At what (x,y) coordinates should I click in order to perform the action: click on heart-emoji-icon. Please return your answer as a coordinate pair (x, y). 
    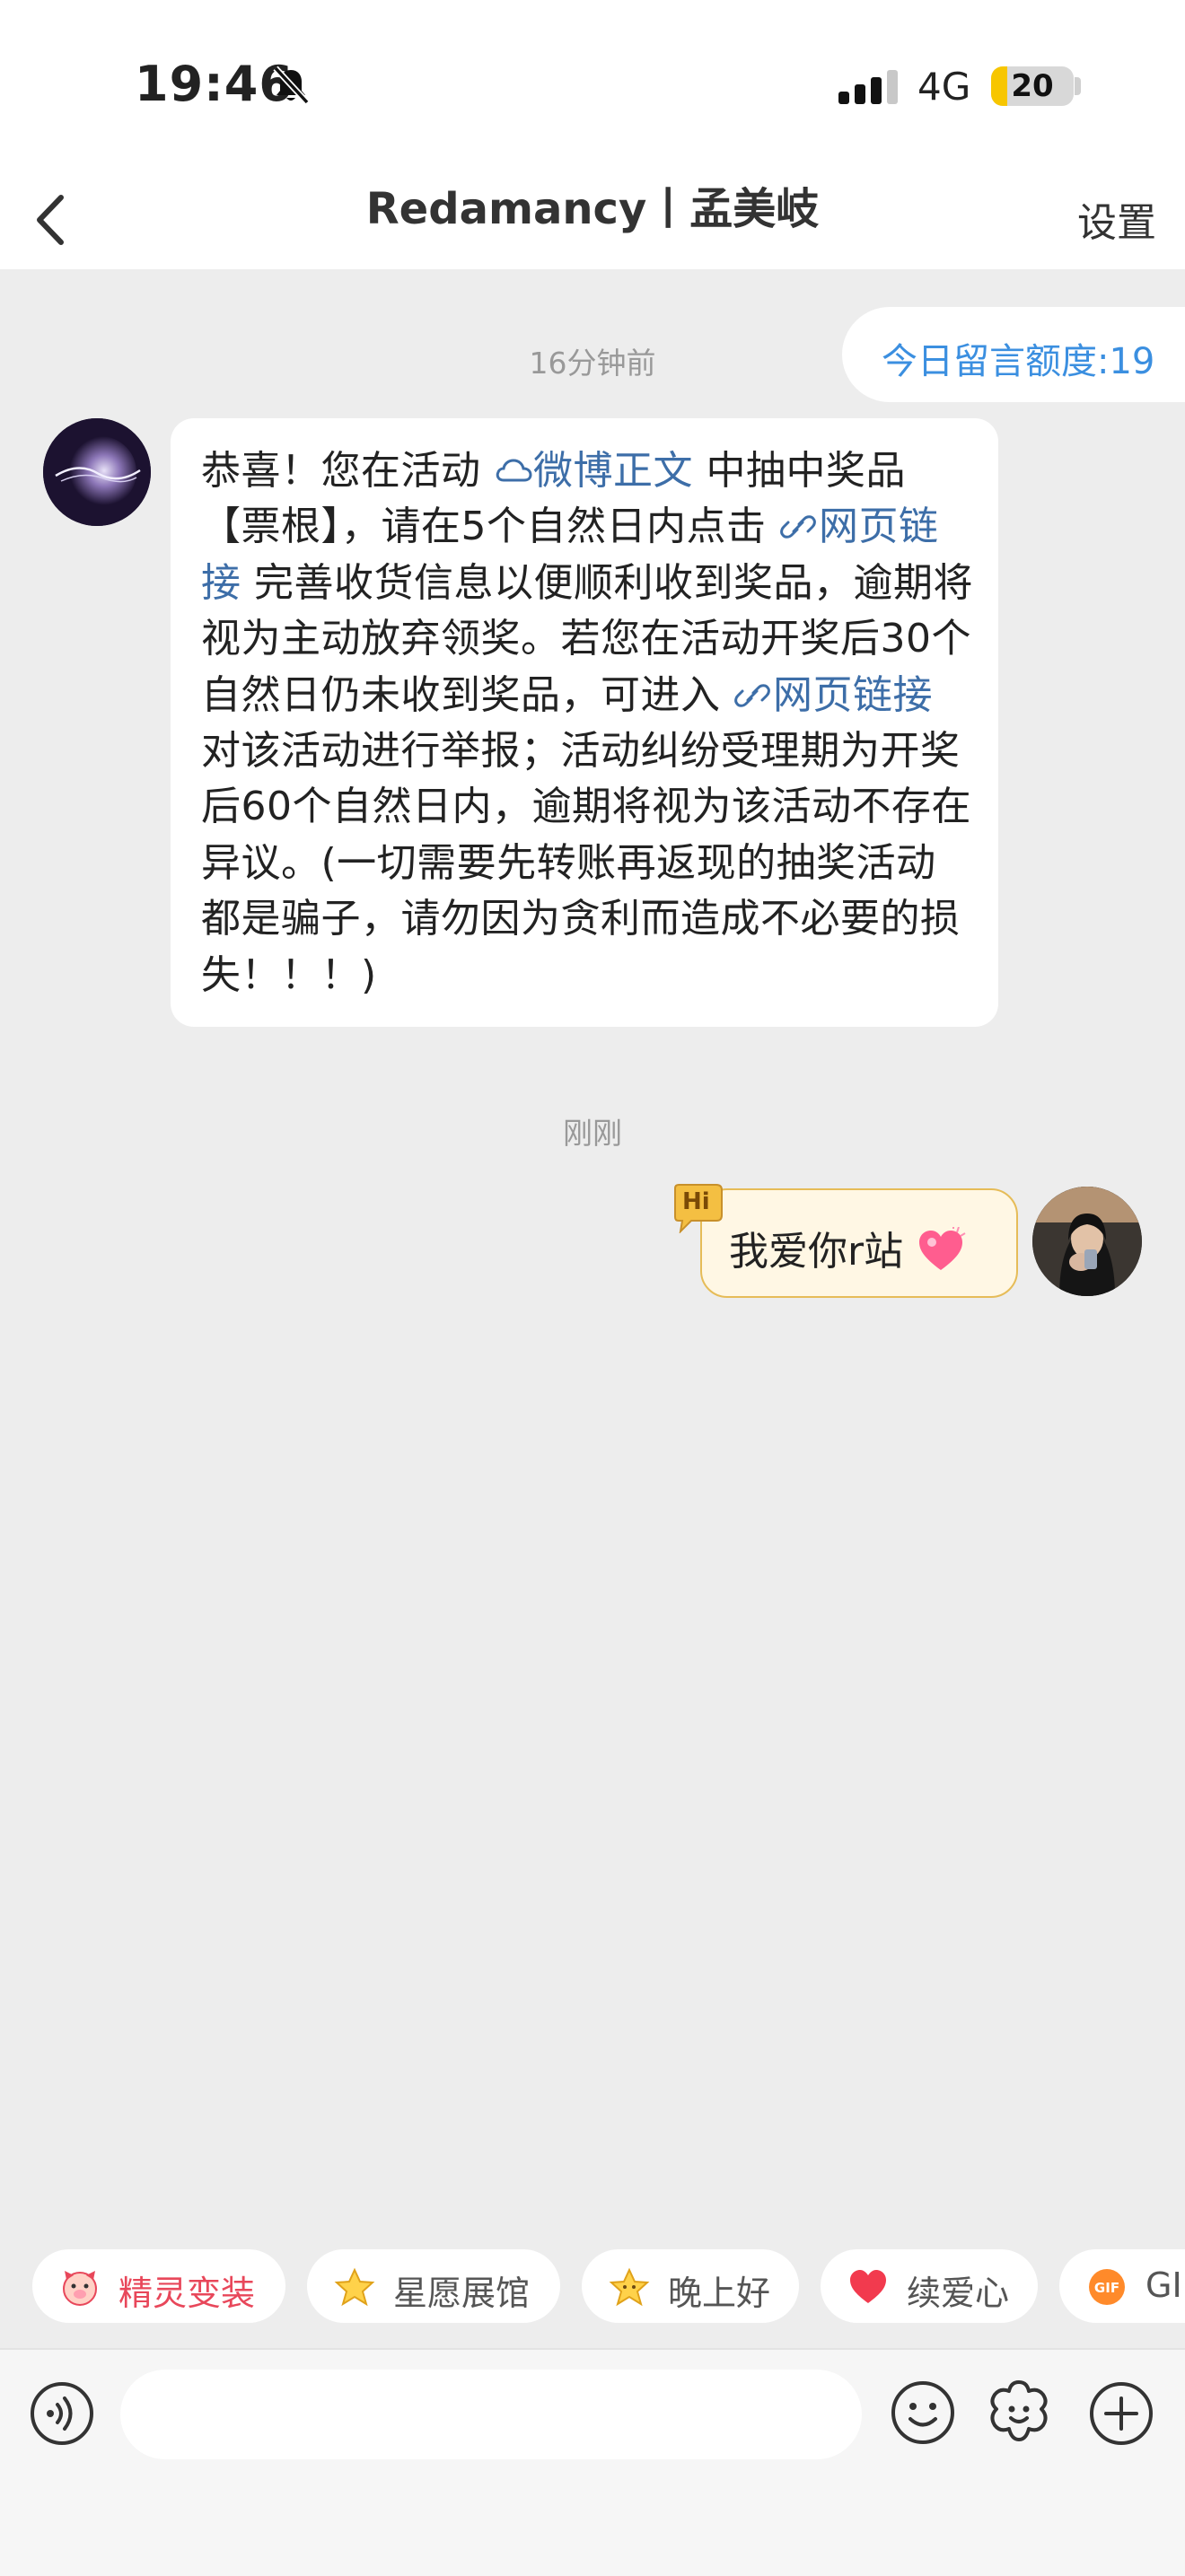
    Looking at the image, I should click on (942, 1247).